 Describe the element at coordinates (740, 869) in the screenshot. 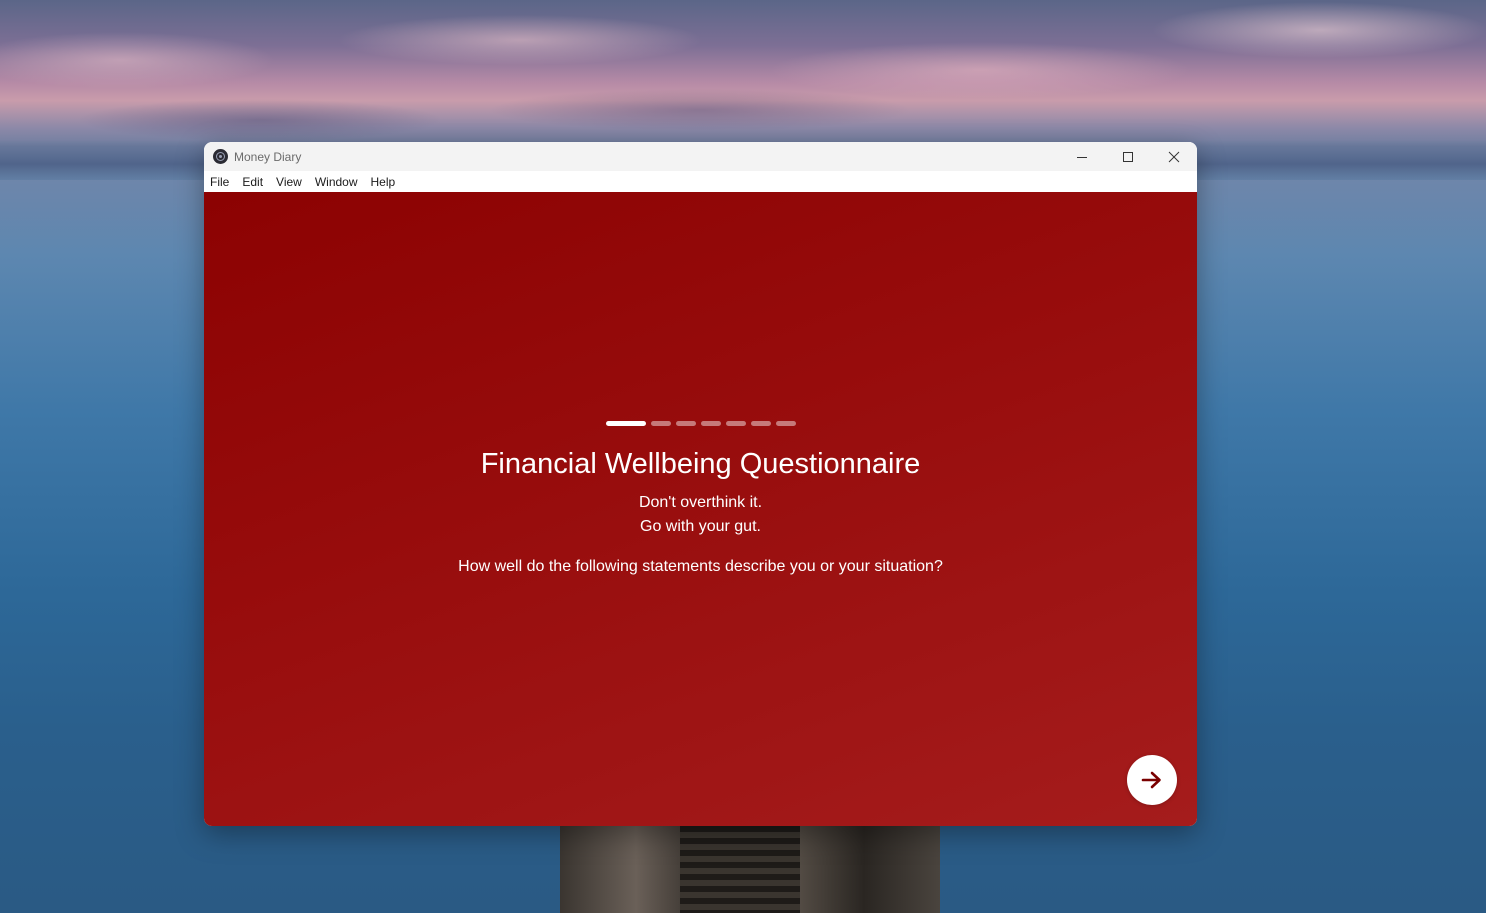

I see `wallpaper-pier-steps` at that location.